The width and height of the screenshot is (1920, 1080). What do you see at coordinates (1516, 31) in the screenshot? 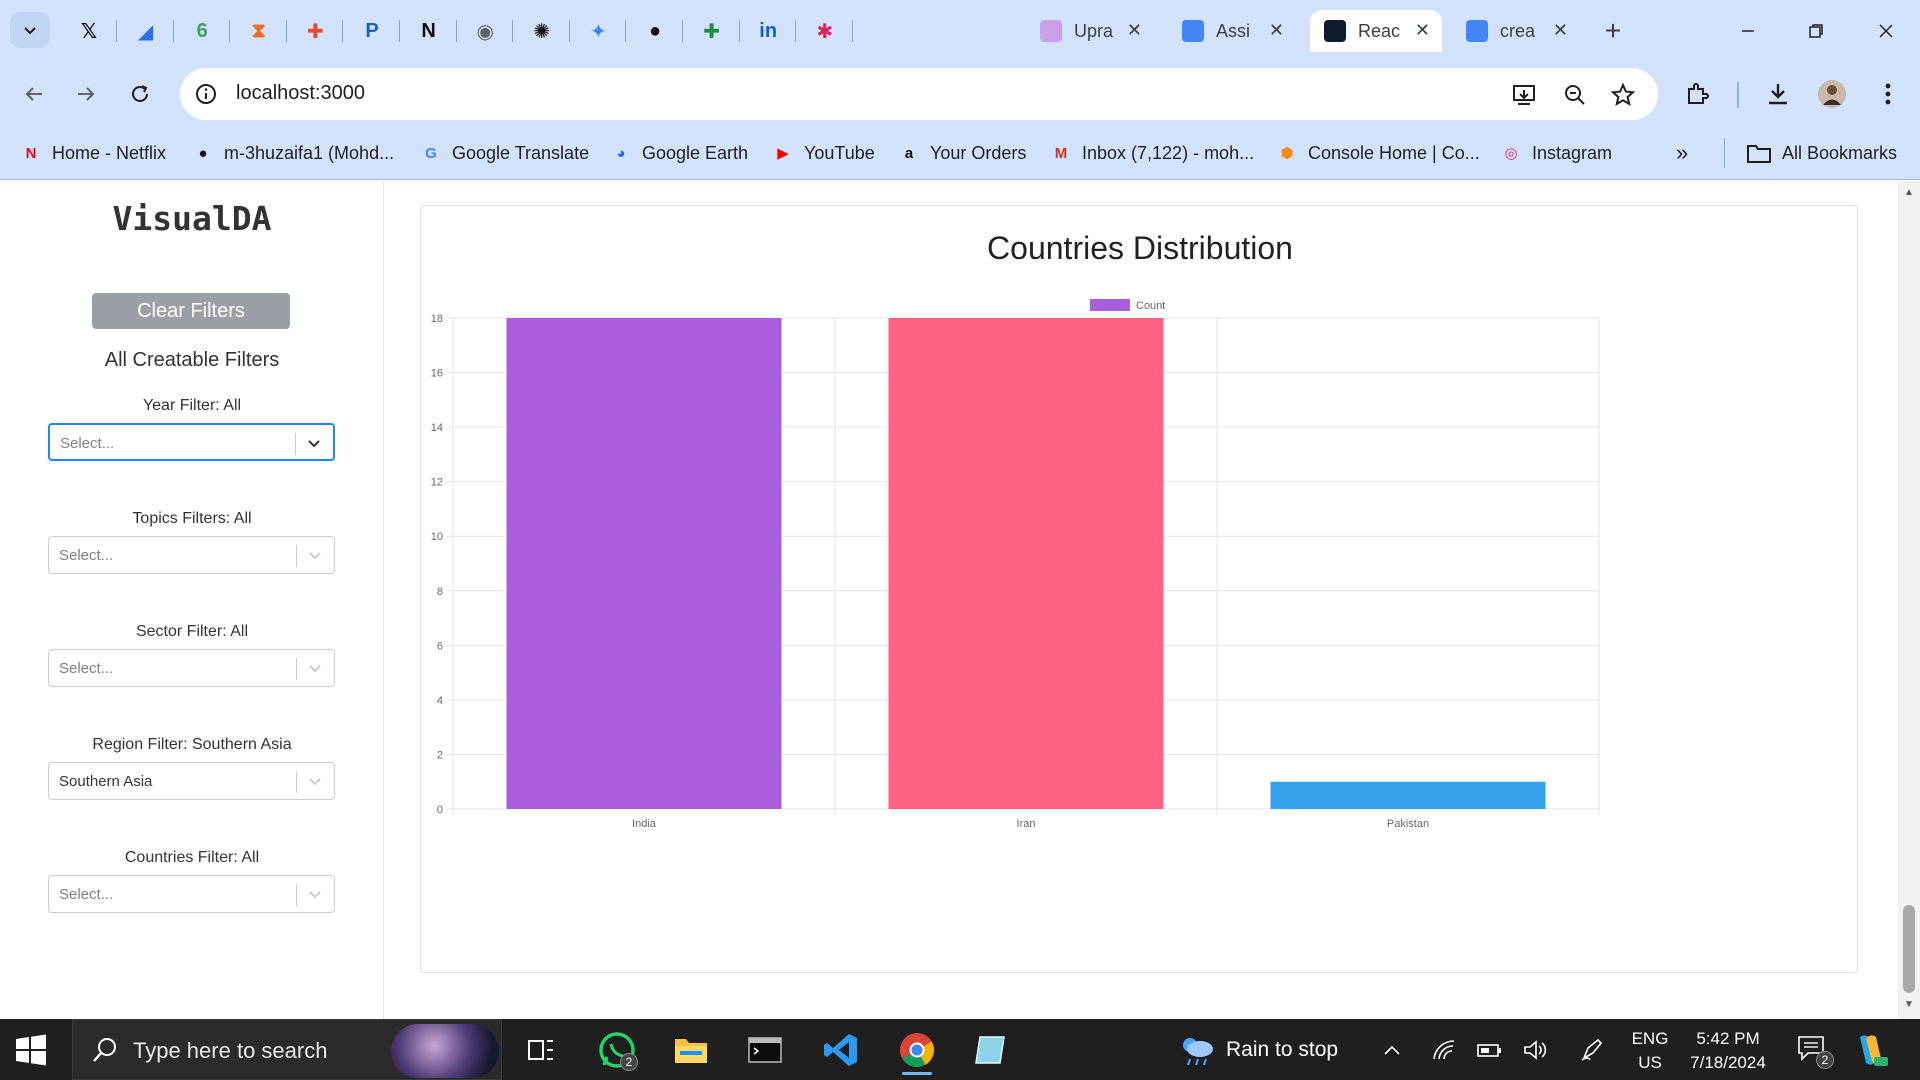
I see `browser-tab: crea ✕` at bounding box center [1516, 31].